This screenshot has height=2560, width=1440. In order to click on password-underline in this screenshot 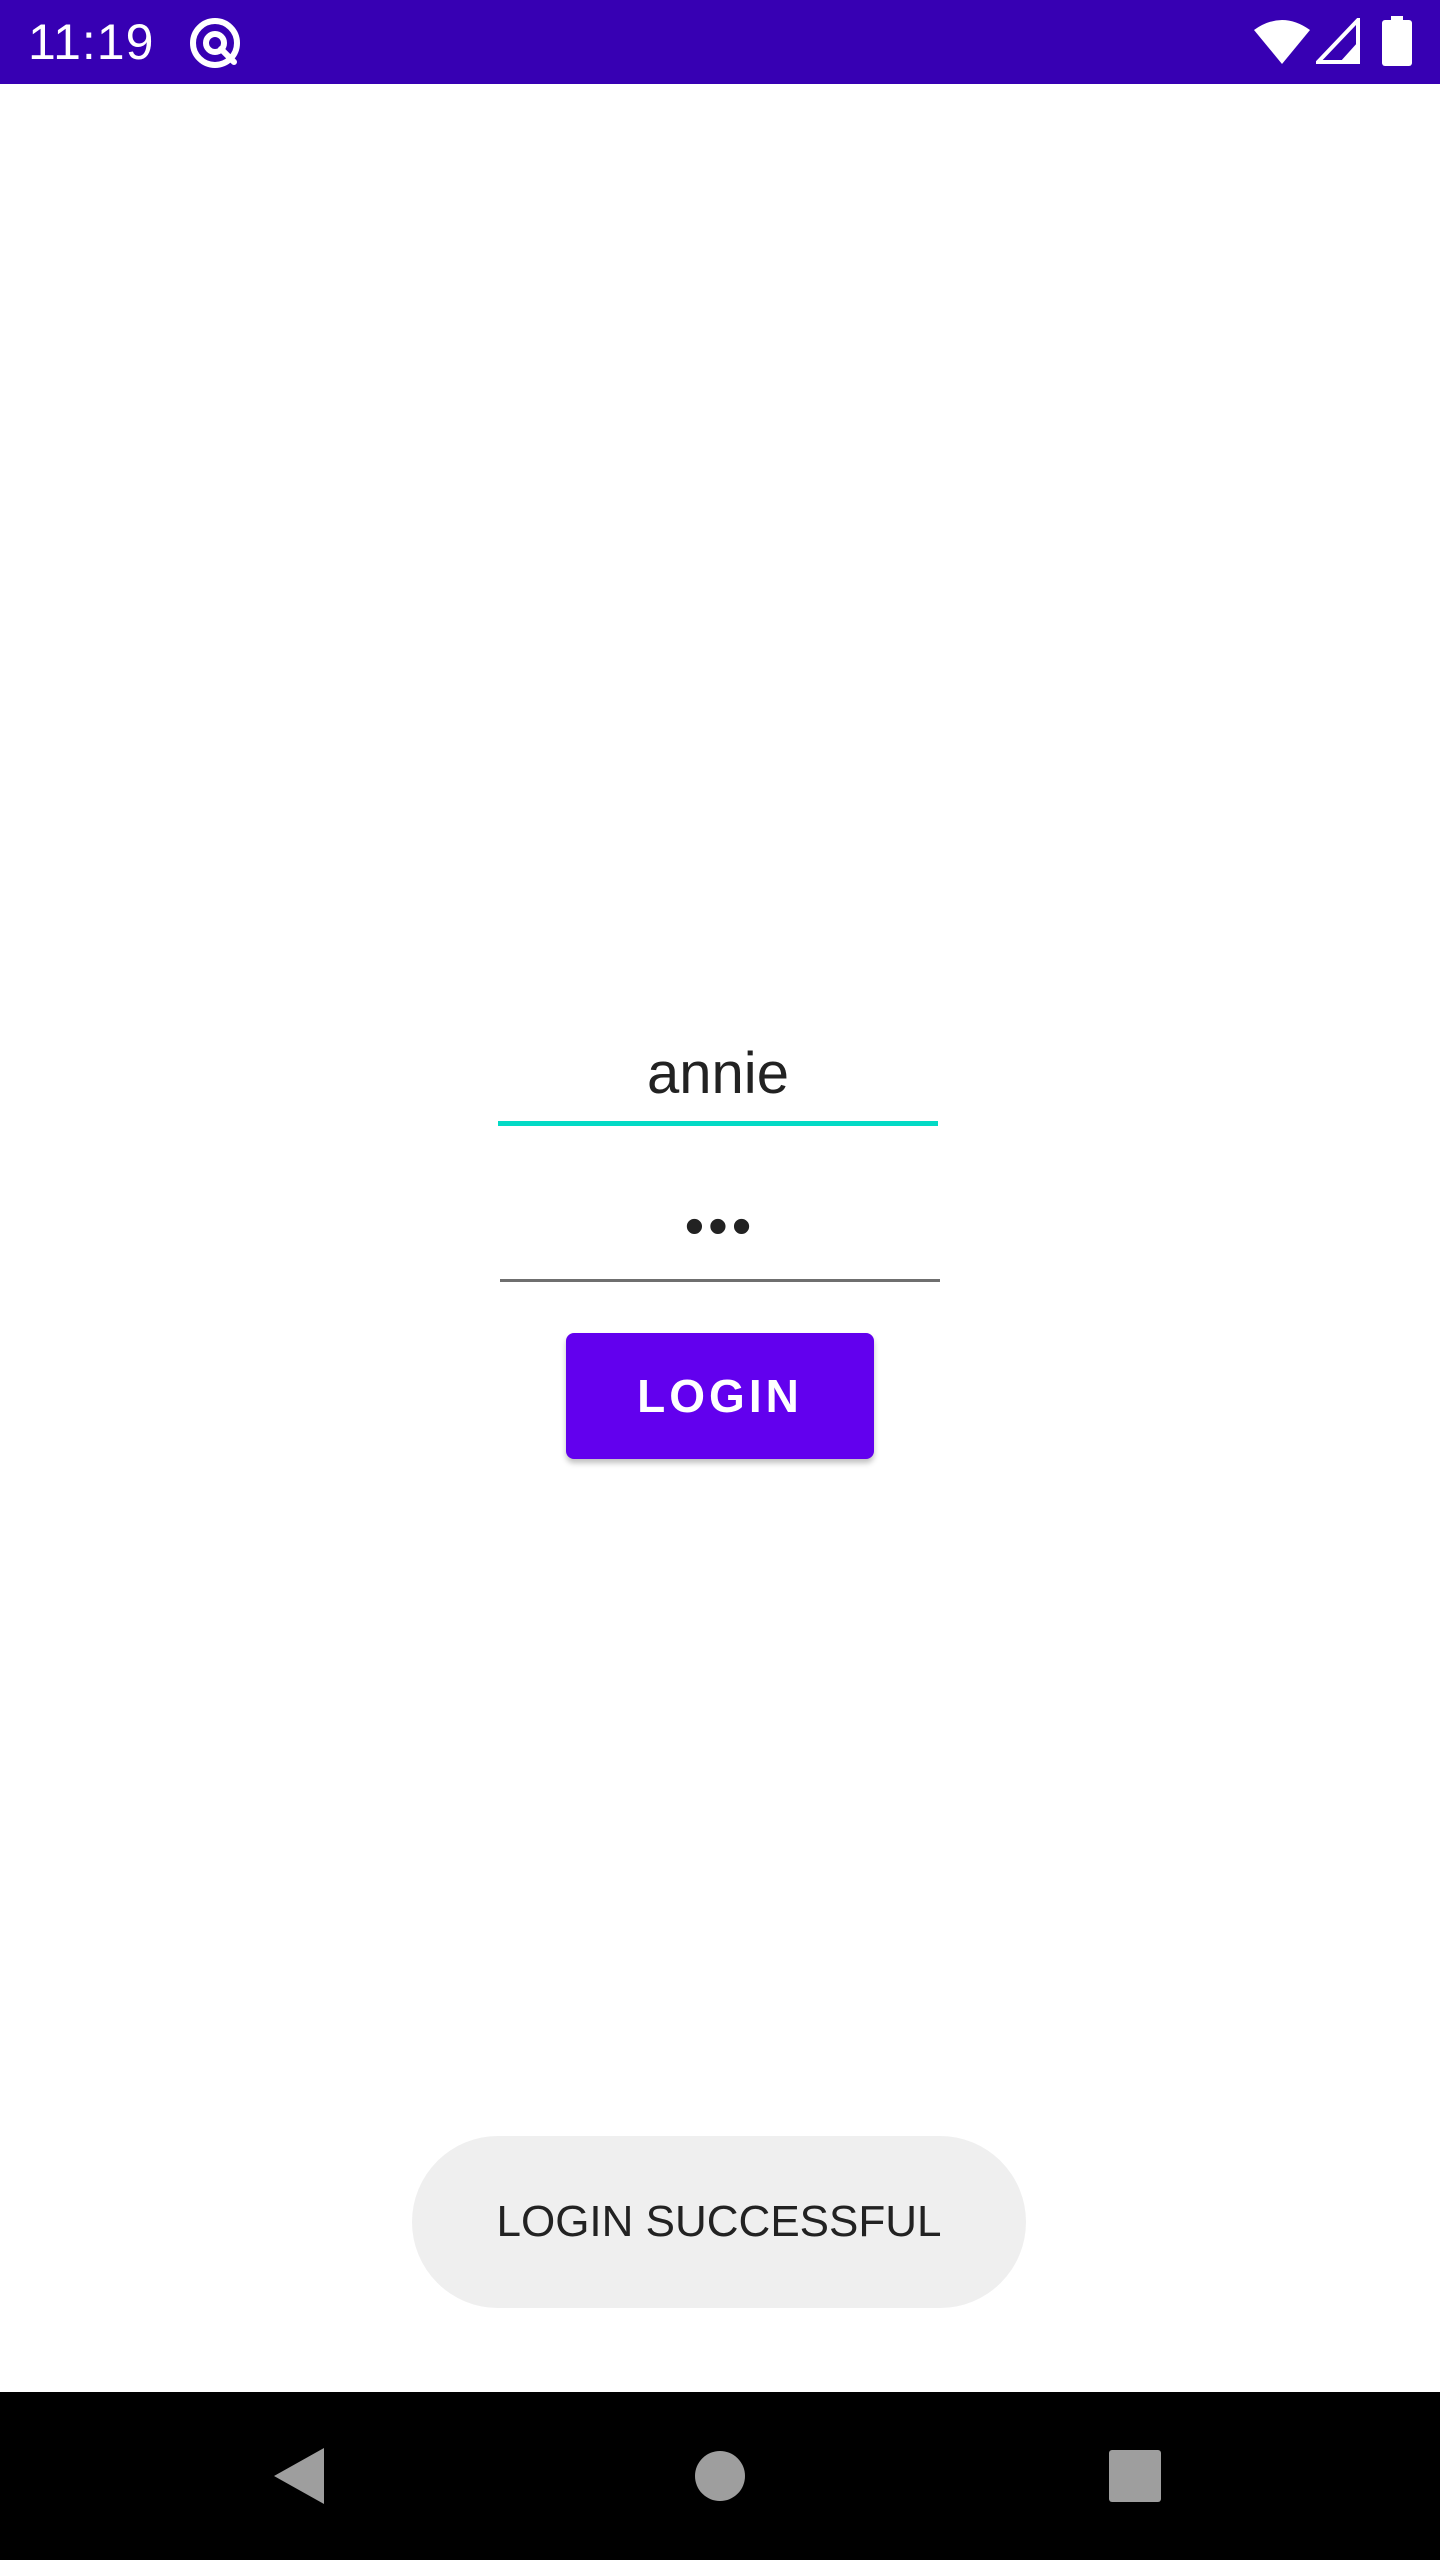, I will do `click(720, 1280)`.